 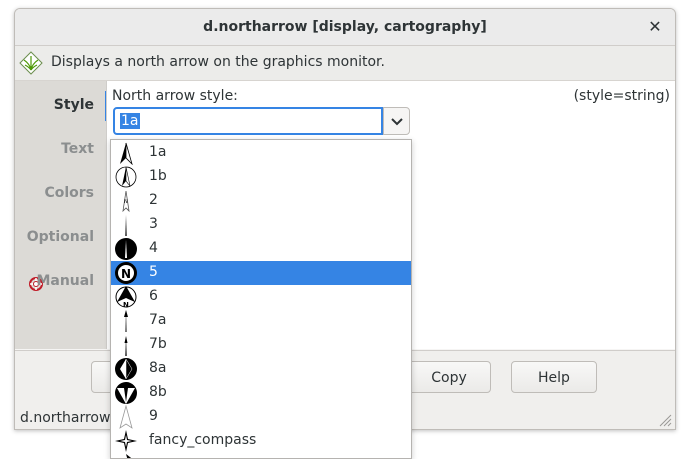 What do you see at coordinates (126, 249) in the screenshot?
I see `arrow-4-icon` at bounding box center [126, 249].